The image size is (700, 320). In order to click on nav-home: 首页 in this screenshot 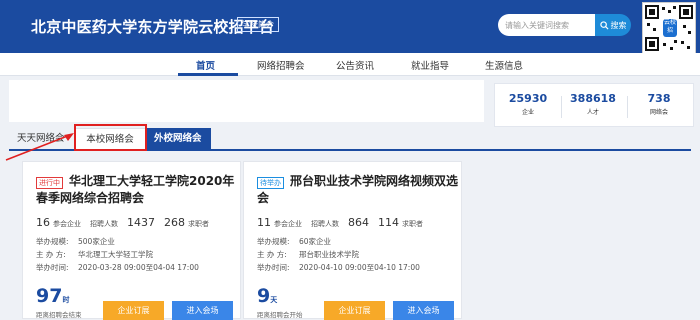, I will do `click(205, 65)`.